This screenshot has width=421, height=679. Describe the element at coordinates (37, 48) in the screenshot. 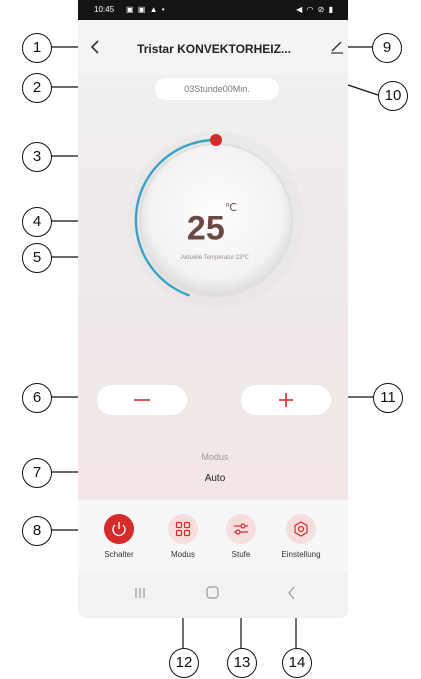

I see `callout-marker: 1` at that location.